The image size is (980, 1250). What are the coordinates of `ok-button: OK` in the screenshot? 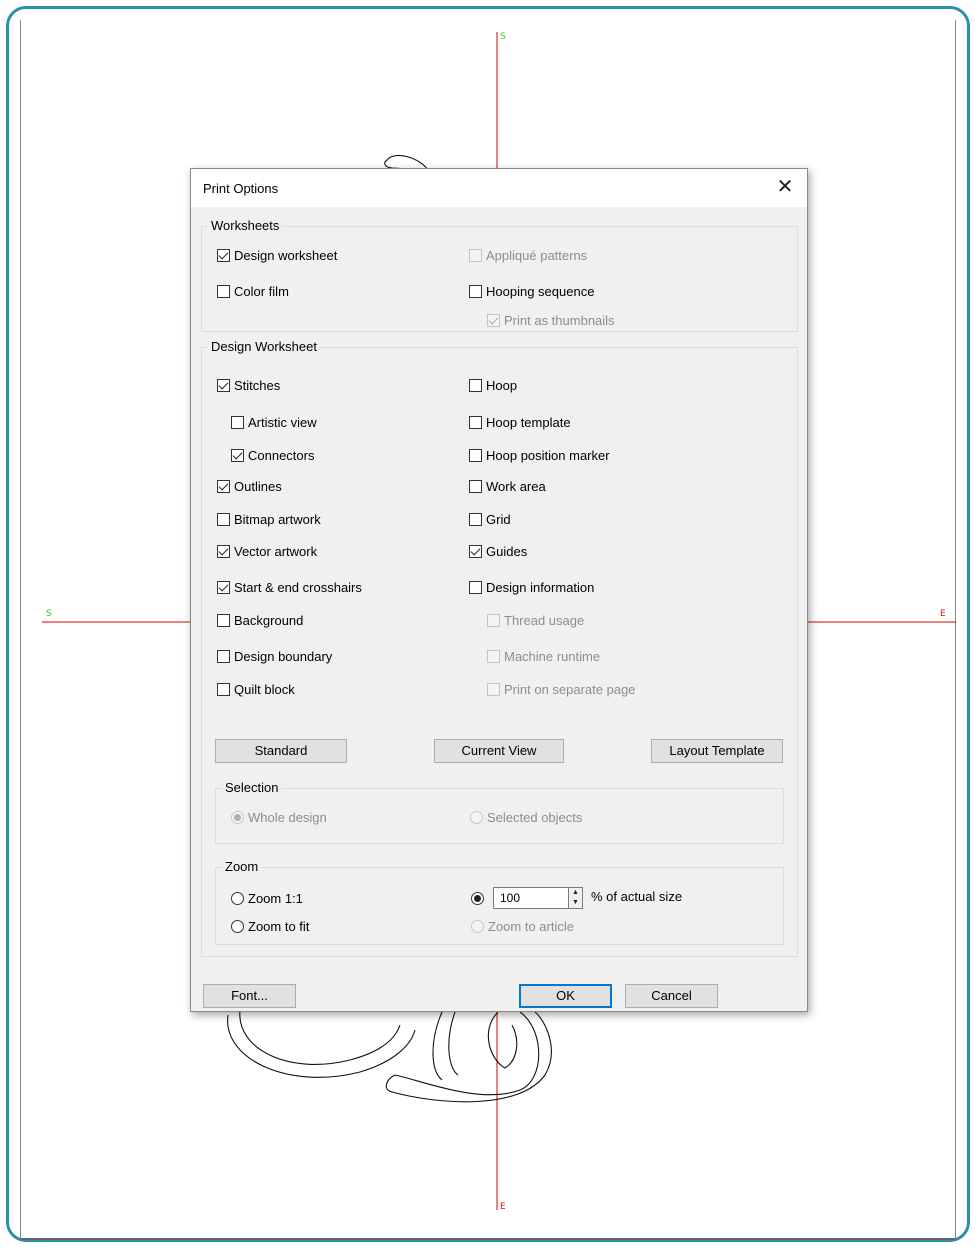 It's located at (565, 996).